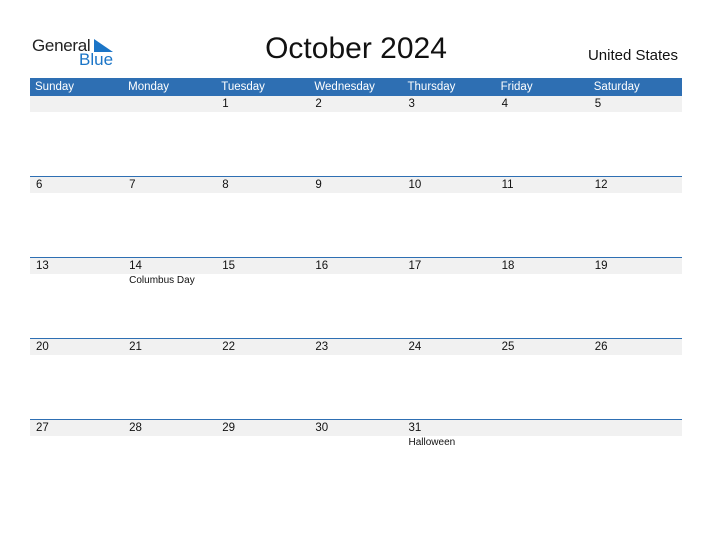 Image resolution: width=712 pixels, height=550 pixels. Describe the element at coordinates (135, 266) in the screenshot. I see `day-number: 14` at that location.